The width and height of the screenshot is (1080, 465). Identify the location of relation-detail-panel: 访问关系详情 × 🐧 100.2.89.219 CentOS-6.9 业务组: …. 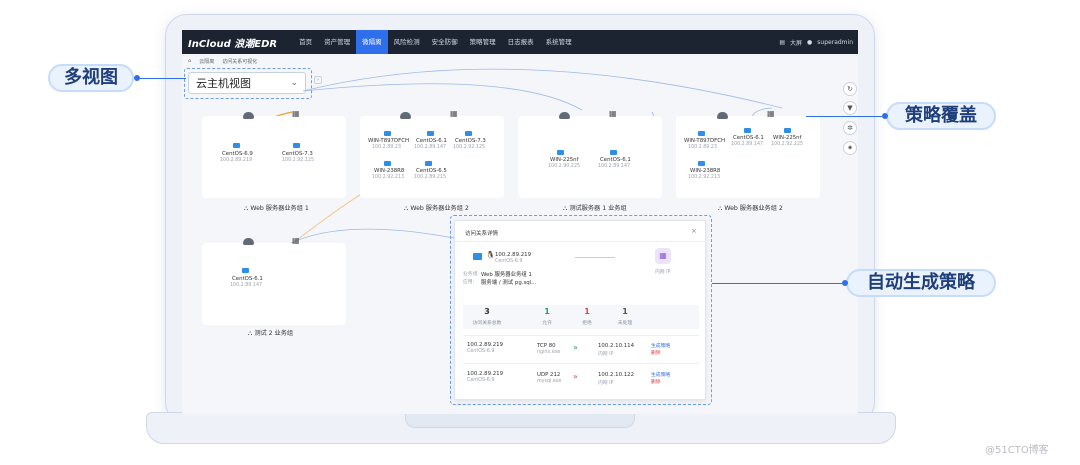
(580, 310).